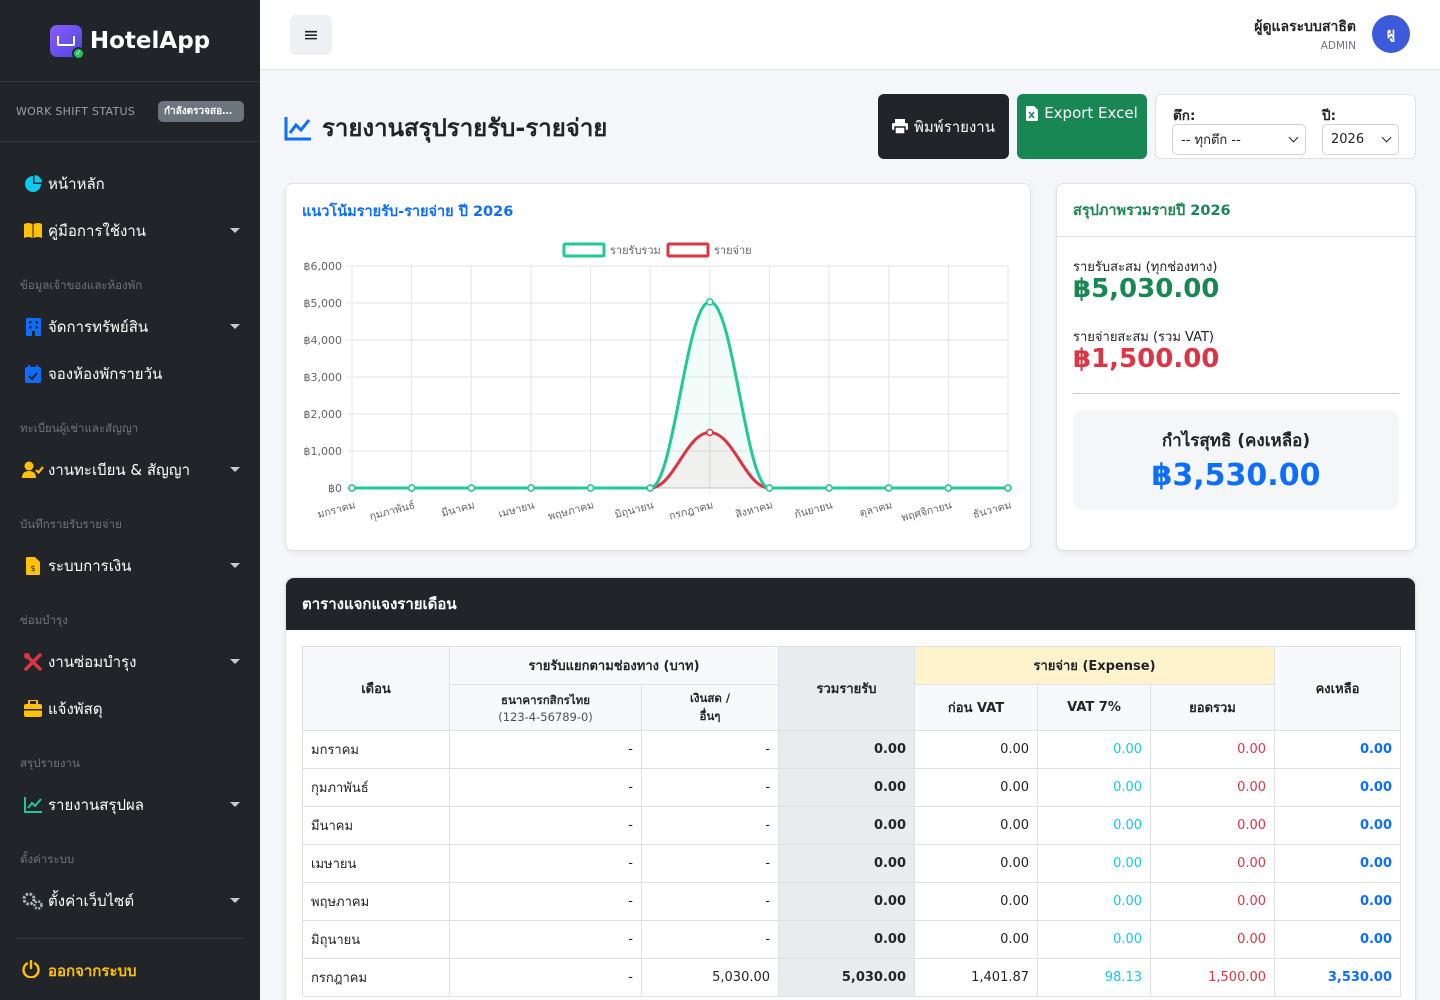  What do you see at coordinates (954, 126) in the screenshot?
I see `print-label: พิมพ์รายงาน` at bounding box center [954, 126].